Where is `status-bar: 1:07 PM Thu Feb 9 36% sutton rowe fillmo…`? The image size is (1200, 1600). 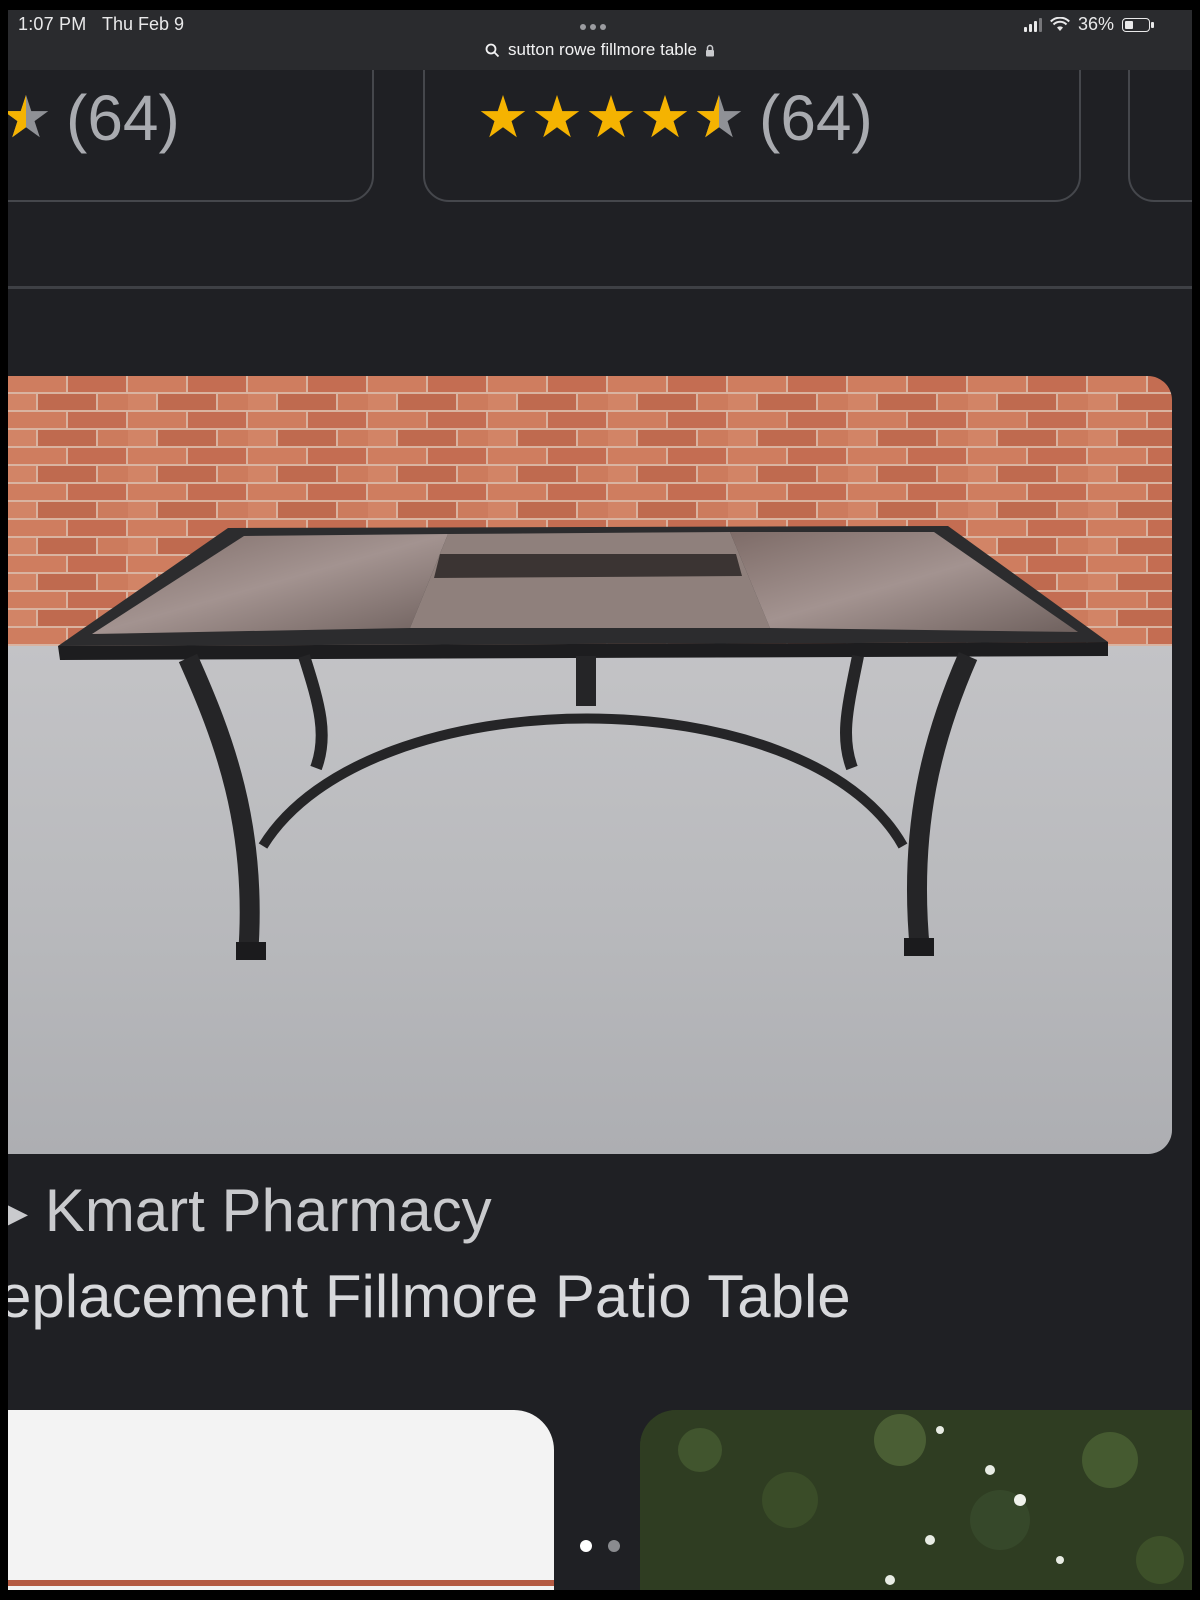 status-bar: 1:07 PM Thu Feb 9 36% sutton rowe fillmo… is located at coordinates (600, 40).